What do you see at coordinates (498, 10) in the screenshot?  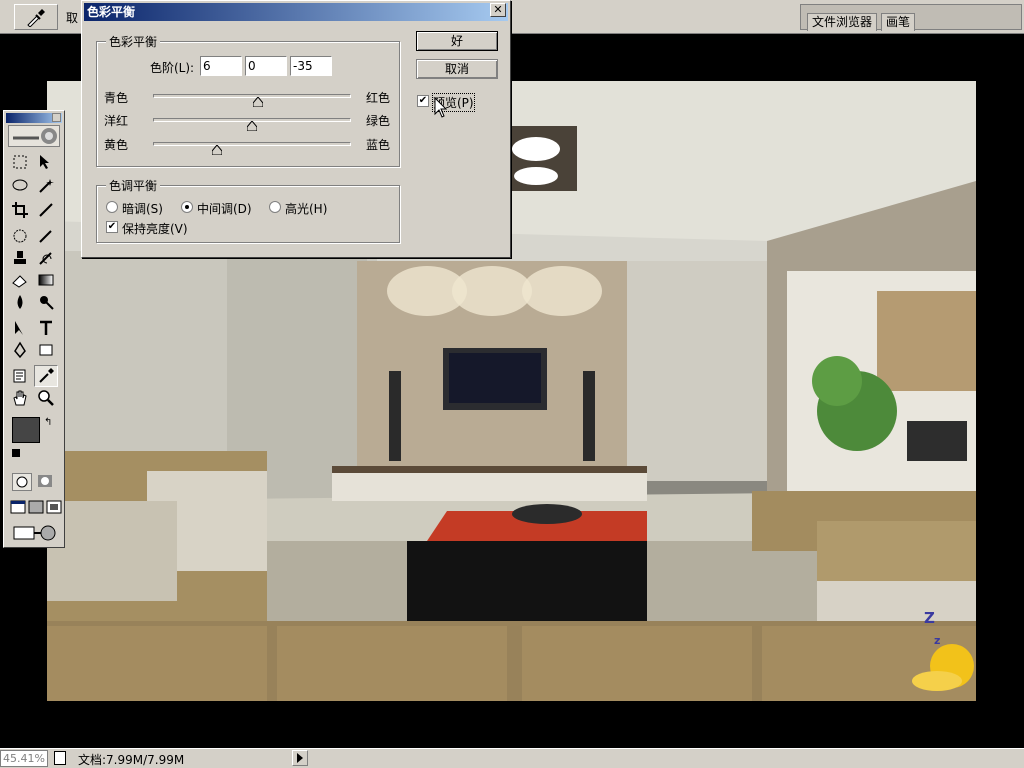 I see `close-icon: ✕` at bounding box center [498, 10].